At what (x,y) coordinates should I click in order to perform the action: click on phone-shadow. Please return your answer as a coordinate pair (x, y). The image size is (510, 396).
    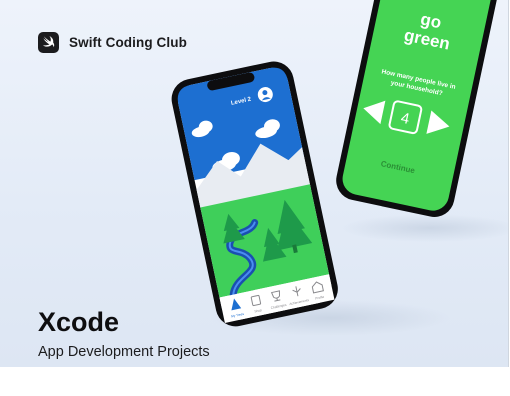
    Looking at the image, I should click on (424, 228).